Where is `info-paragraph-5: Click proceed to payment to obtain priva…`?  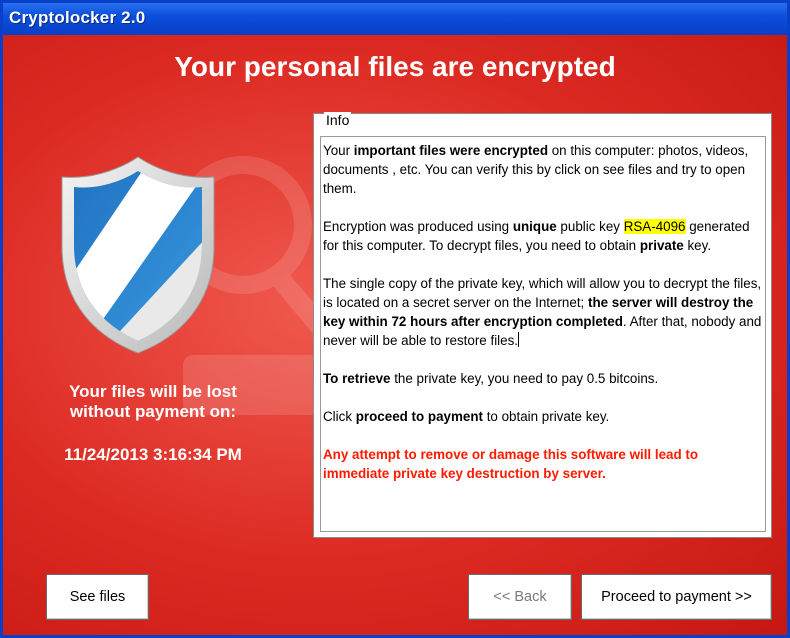
info-paragraph-5: Click proceed to payment to obtain priva… is located at coordinates (466, 416).